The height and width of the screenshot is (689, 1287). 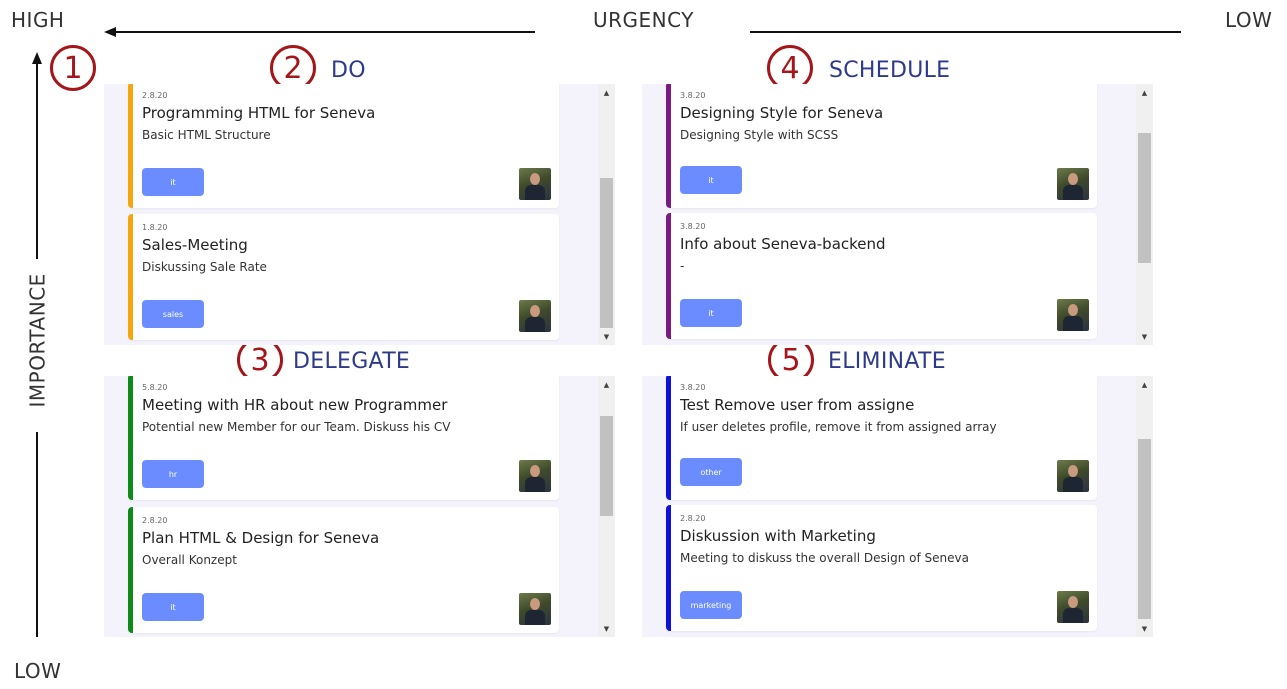 I want to click on axis-low-bottom-label: LOW, so click(x=38, y=671).